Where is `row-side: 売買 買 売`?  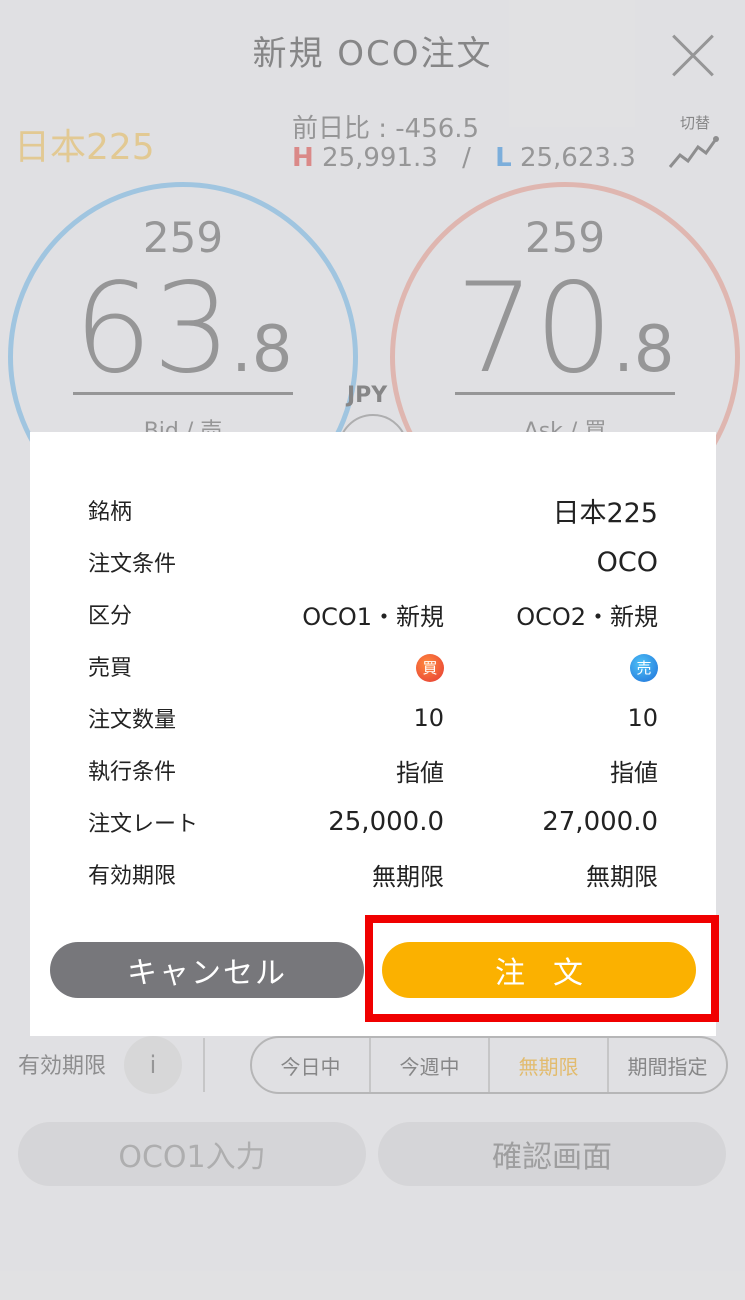
row-side: 売買 買 売 is located at coordinates (373, 666).